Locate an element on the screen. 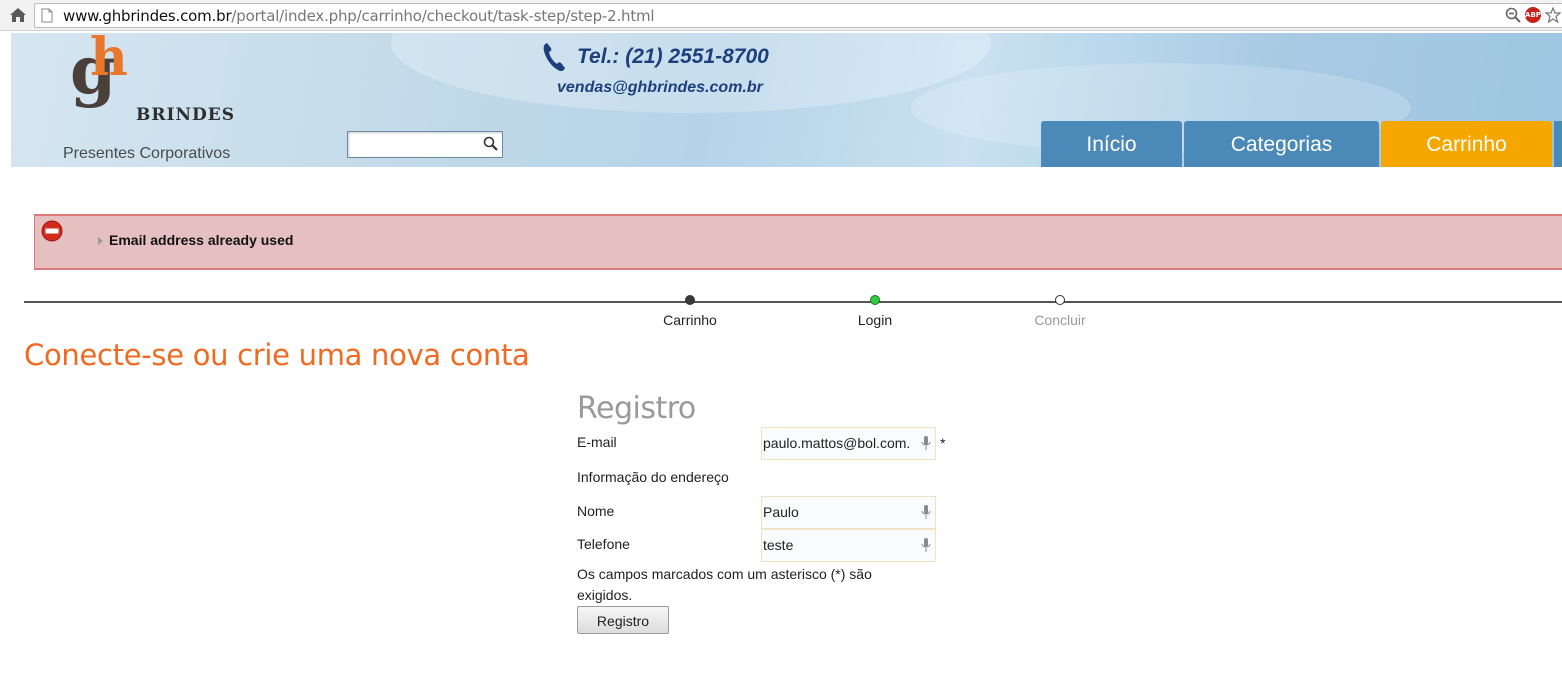  home-icon is located at coordinates (18, 15).